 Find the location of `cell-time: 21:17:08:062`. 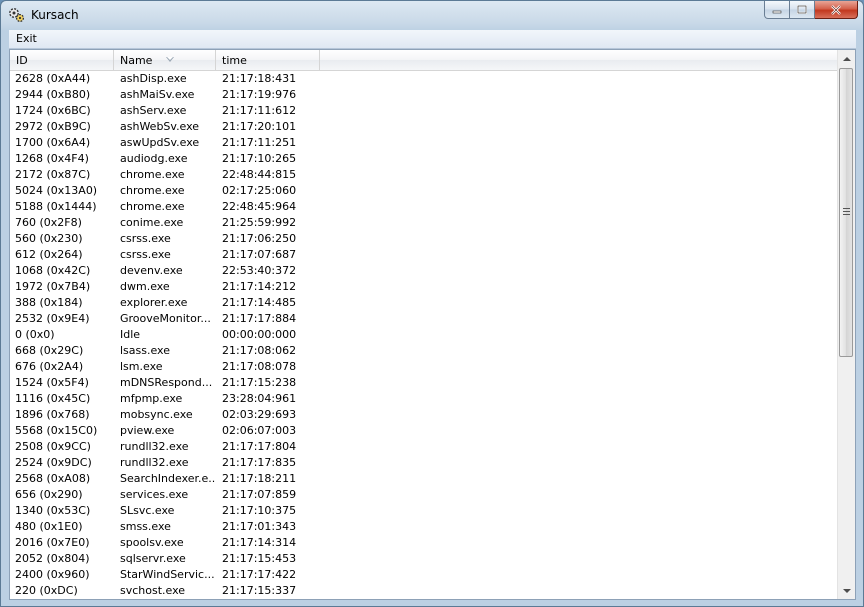

cell-time: 21:17:08:062 is located at coordinates (259, 350).